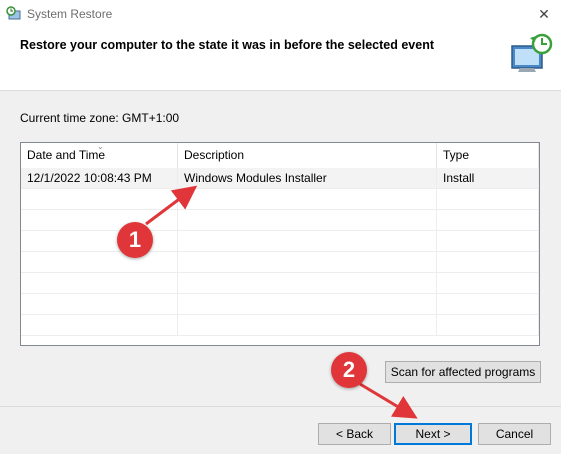 Image resolution: width=561 pixels, height=454 pixels. What do you see at coordinates (307, 178) in the screenshot?
I see `cell-description: Windows Modules Installer` at bounding box center [307, 178].